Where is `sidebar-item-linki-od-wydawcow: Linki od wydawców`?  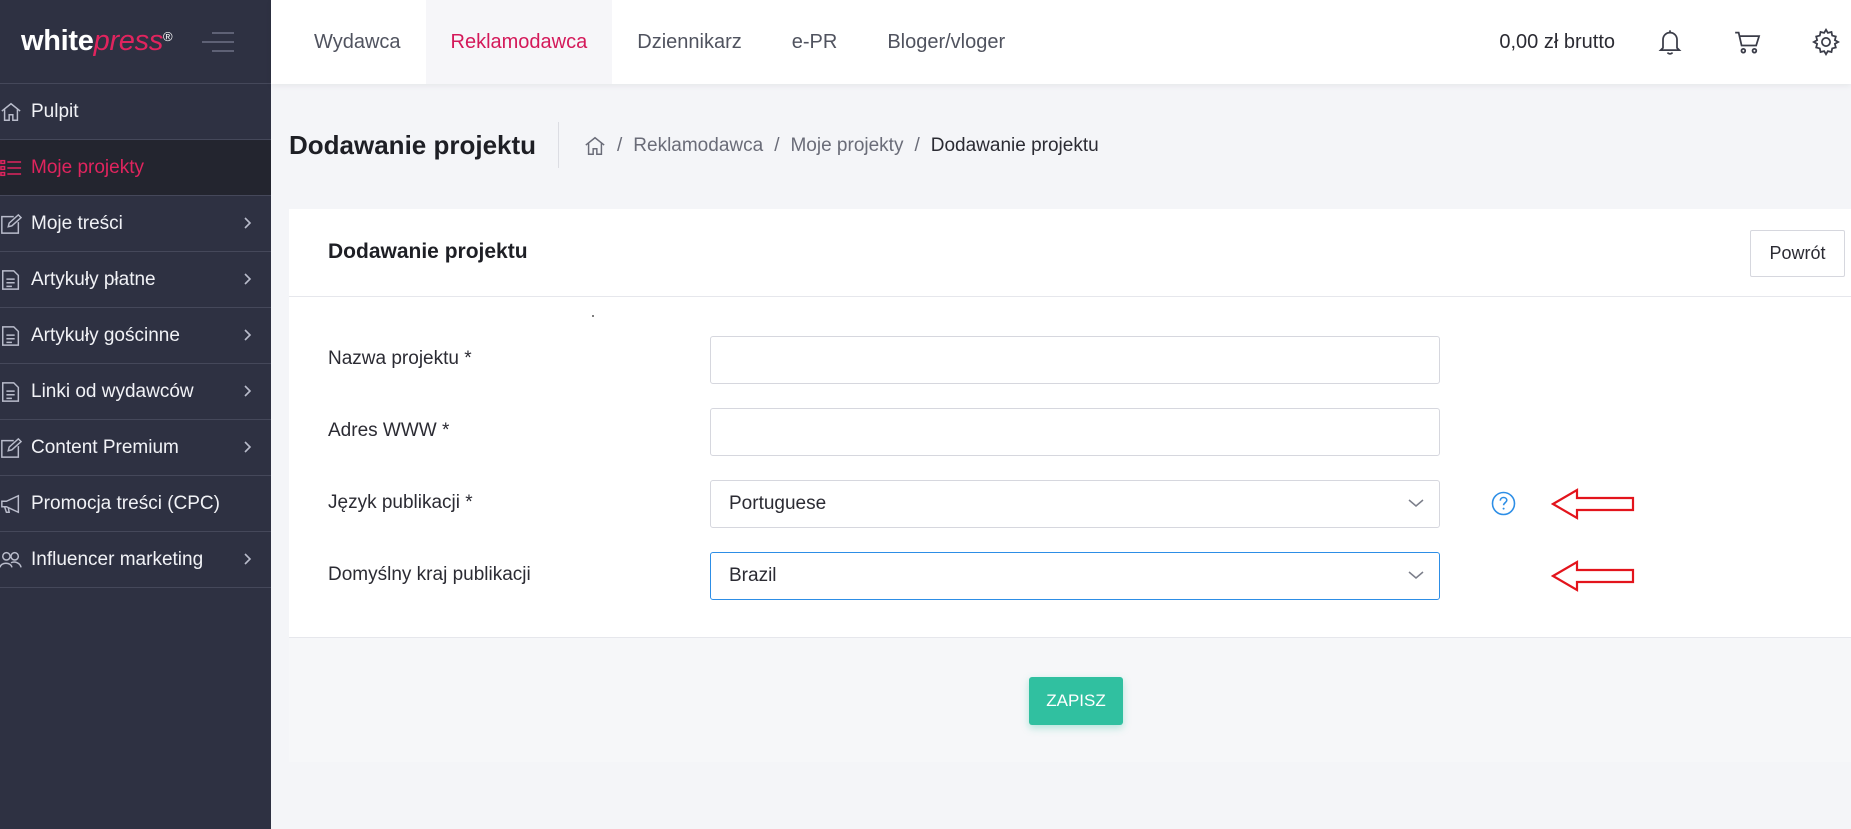
sidebar-item-linki-od-wydawcow: Linki od wydawców is located at coordinates (135, 392).